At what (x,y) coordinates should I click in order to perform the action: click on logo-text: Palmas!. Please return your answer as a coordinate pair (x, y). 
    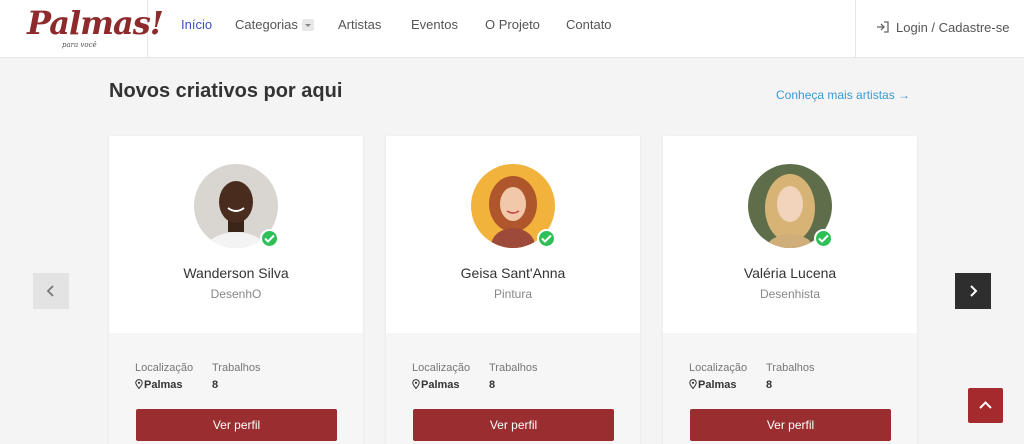
    Looking at the image, I should click on (95, 23).